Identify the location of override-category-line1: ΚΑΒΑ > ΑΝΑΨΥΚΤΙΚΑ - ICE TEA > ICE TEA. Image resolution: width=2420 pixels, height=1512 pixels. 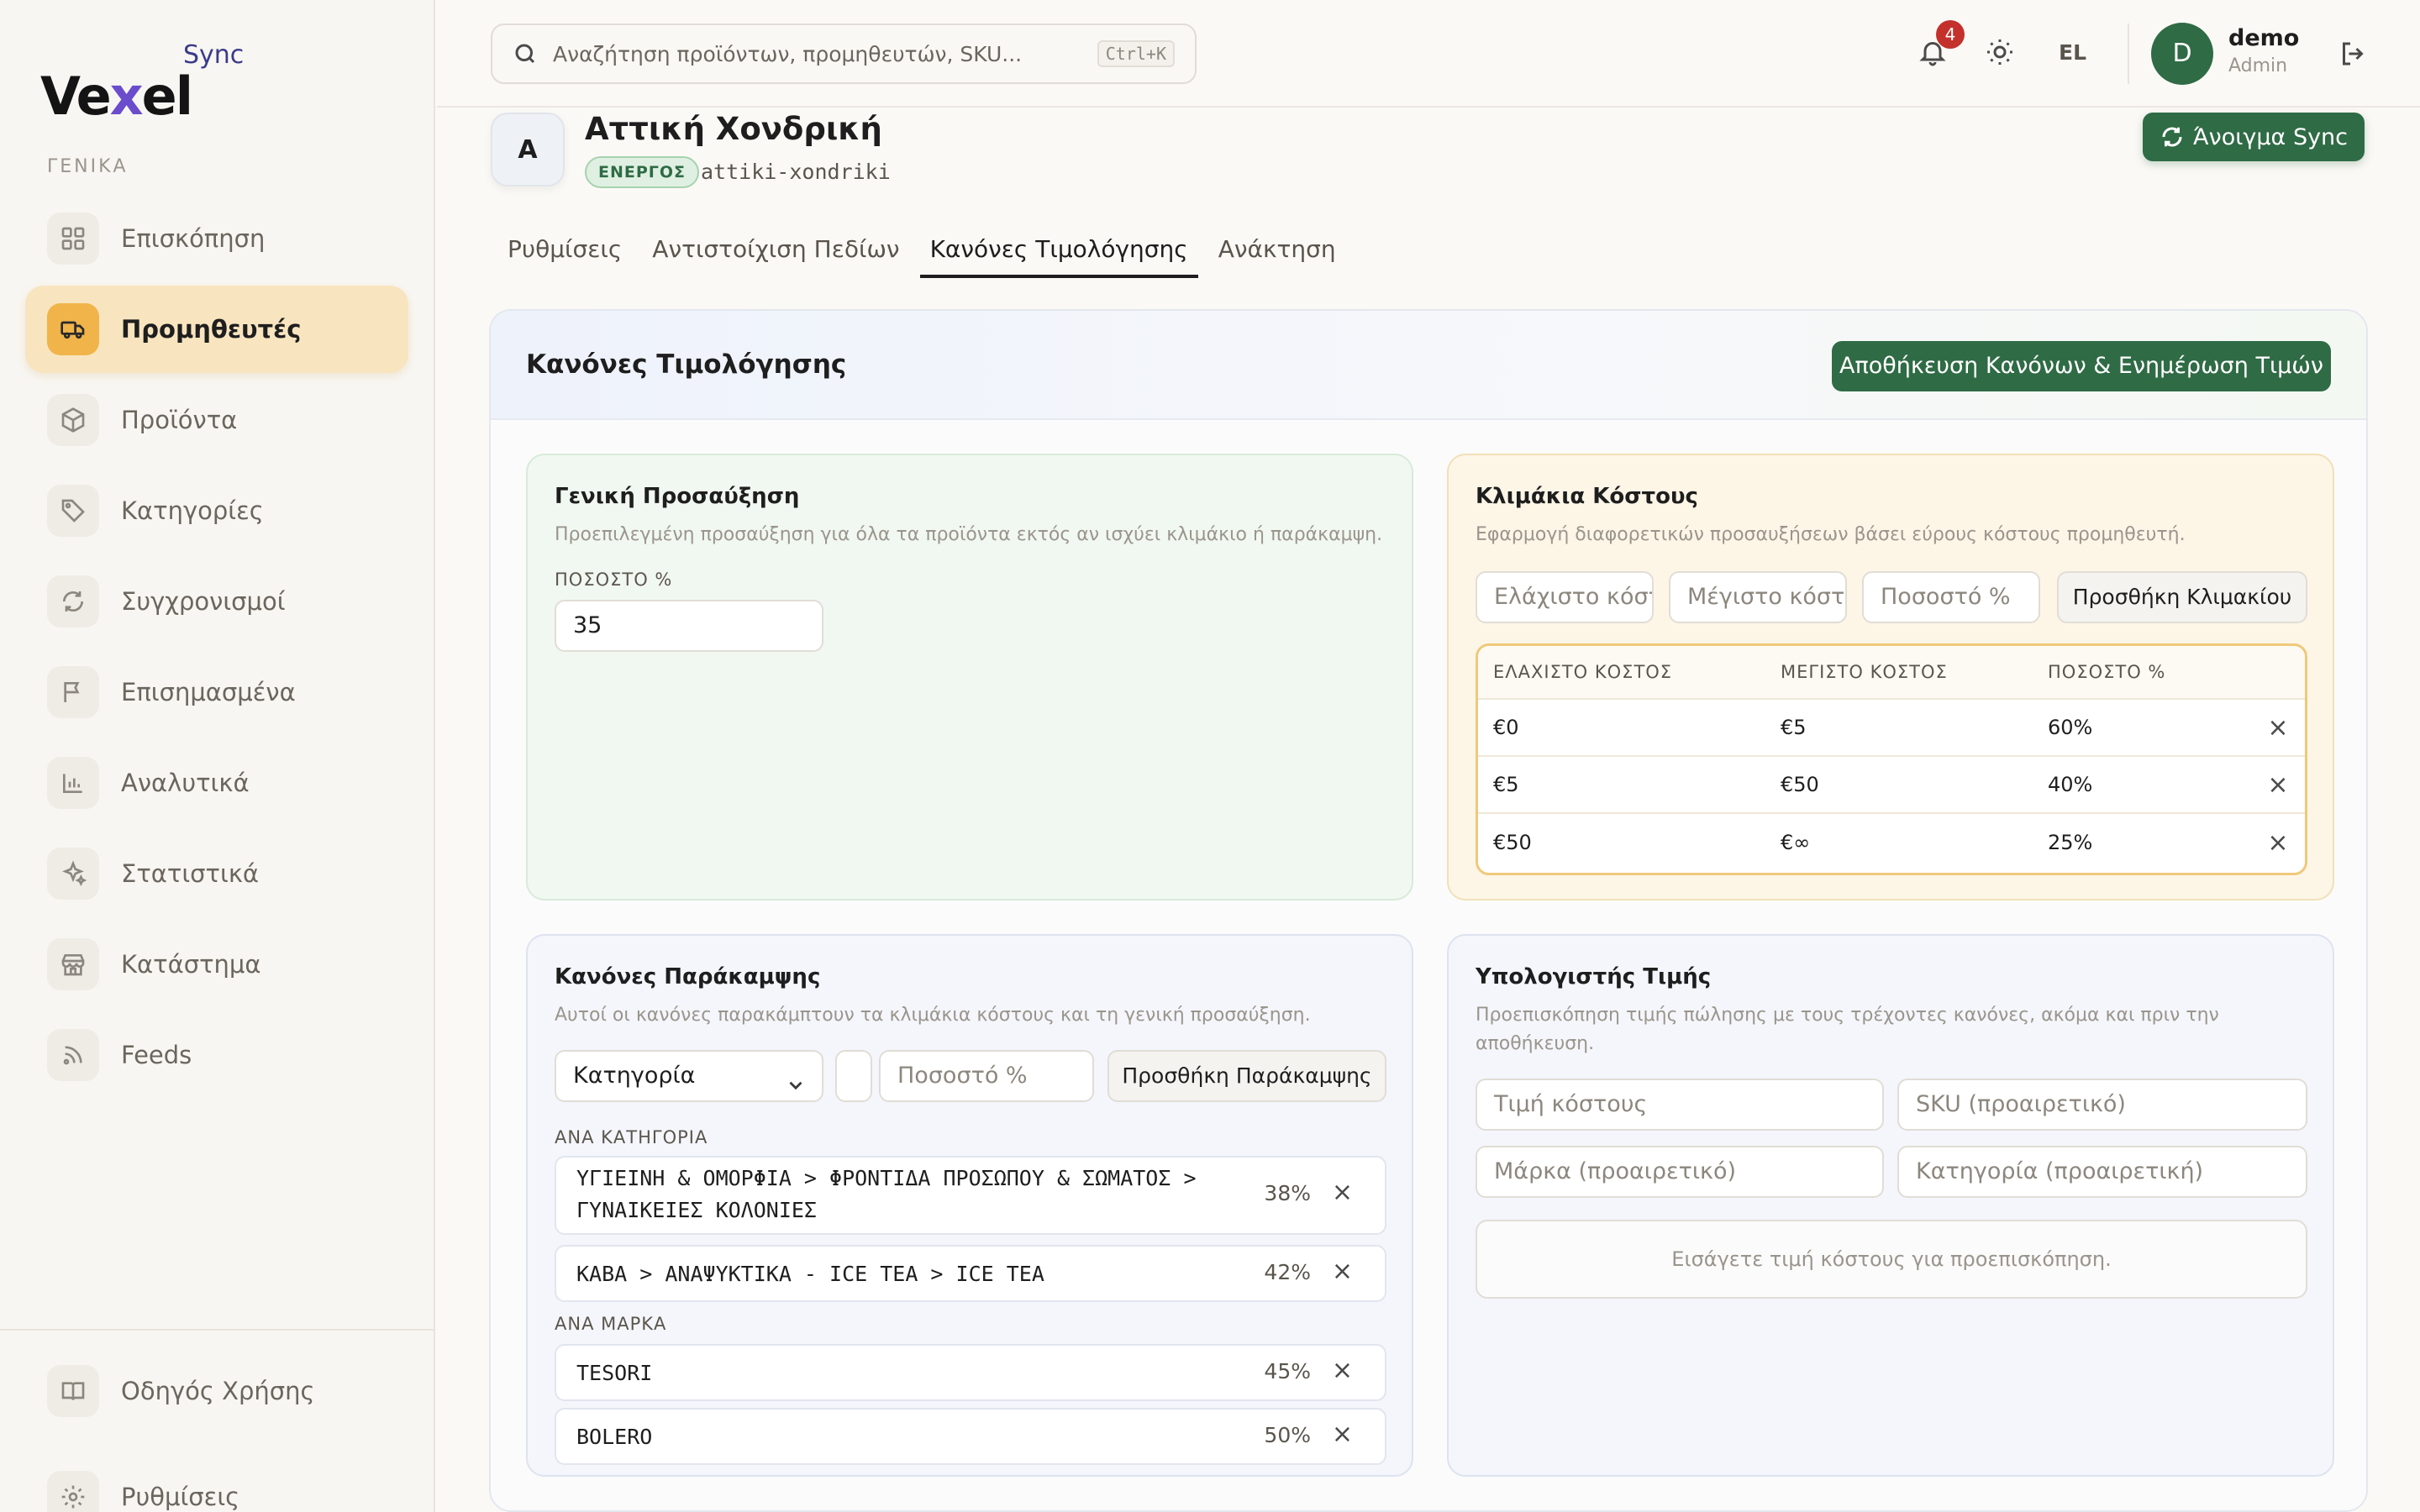
(810, 1274).